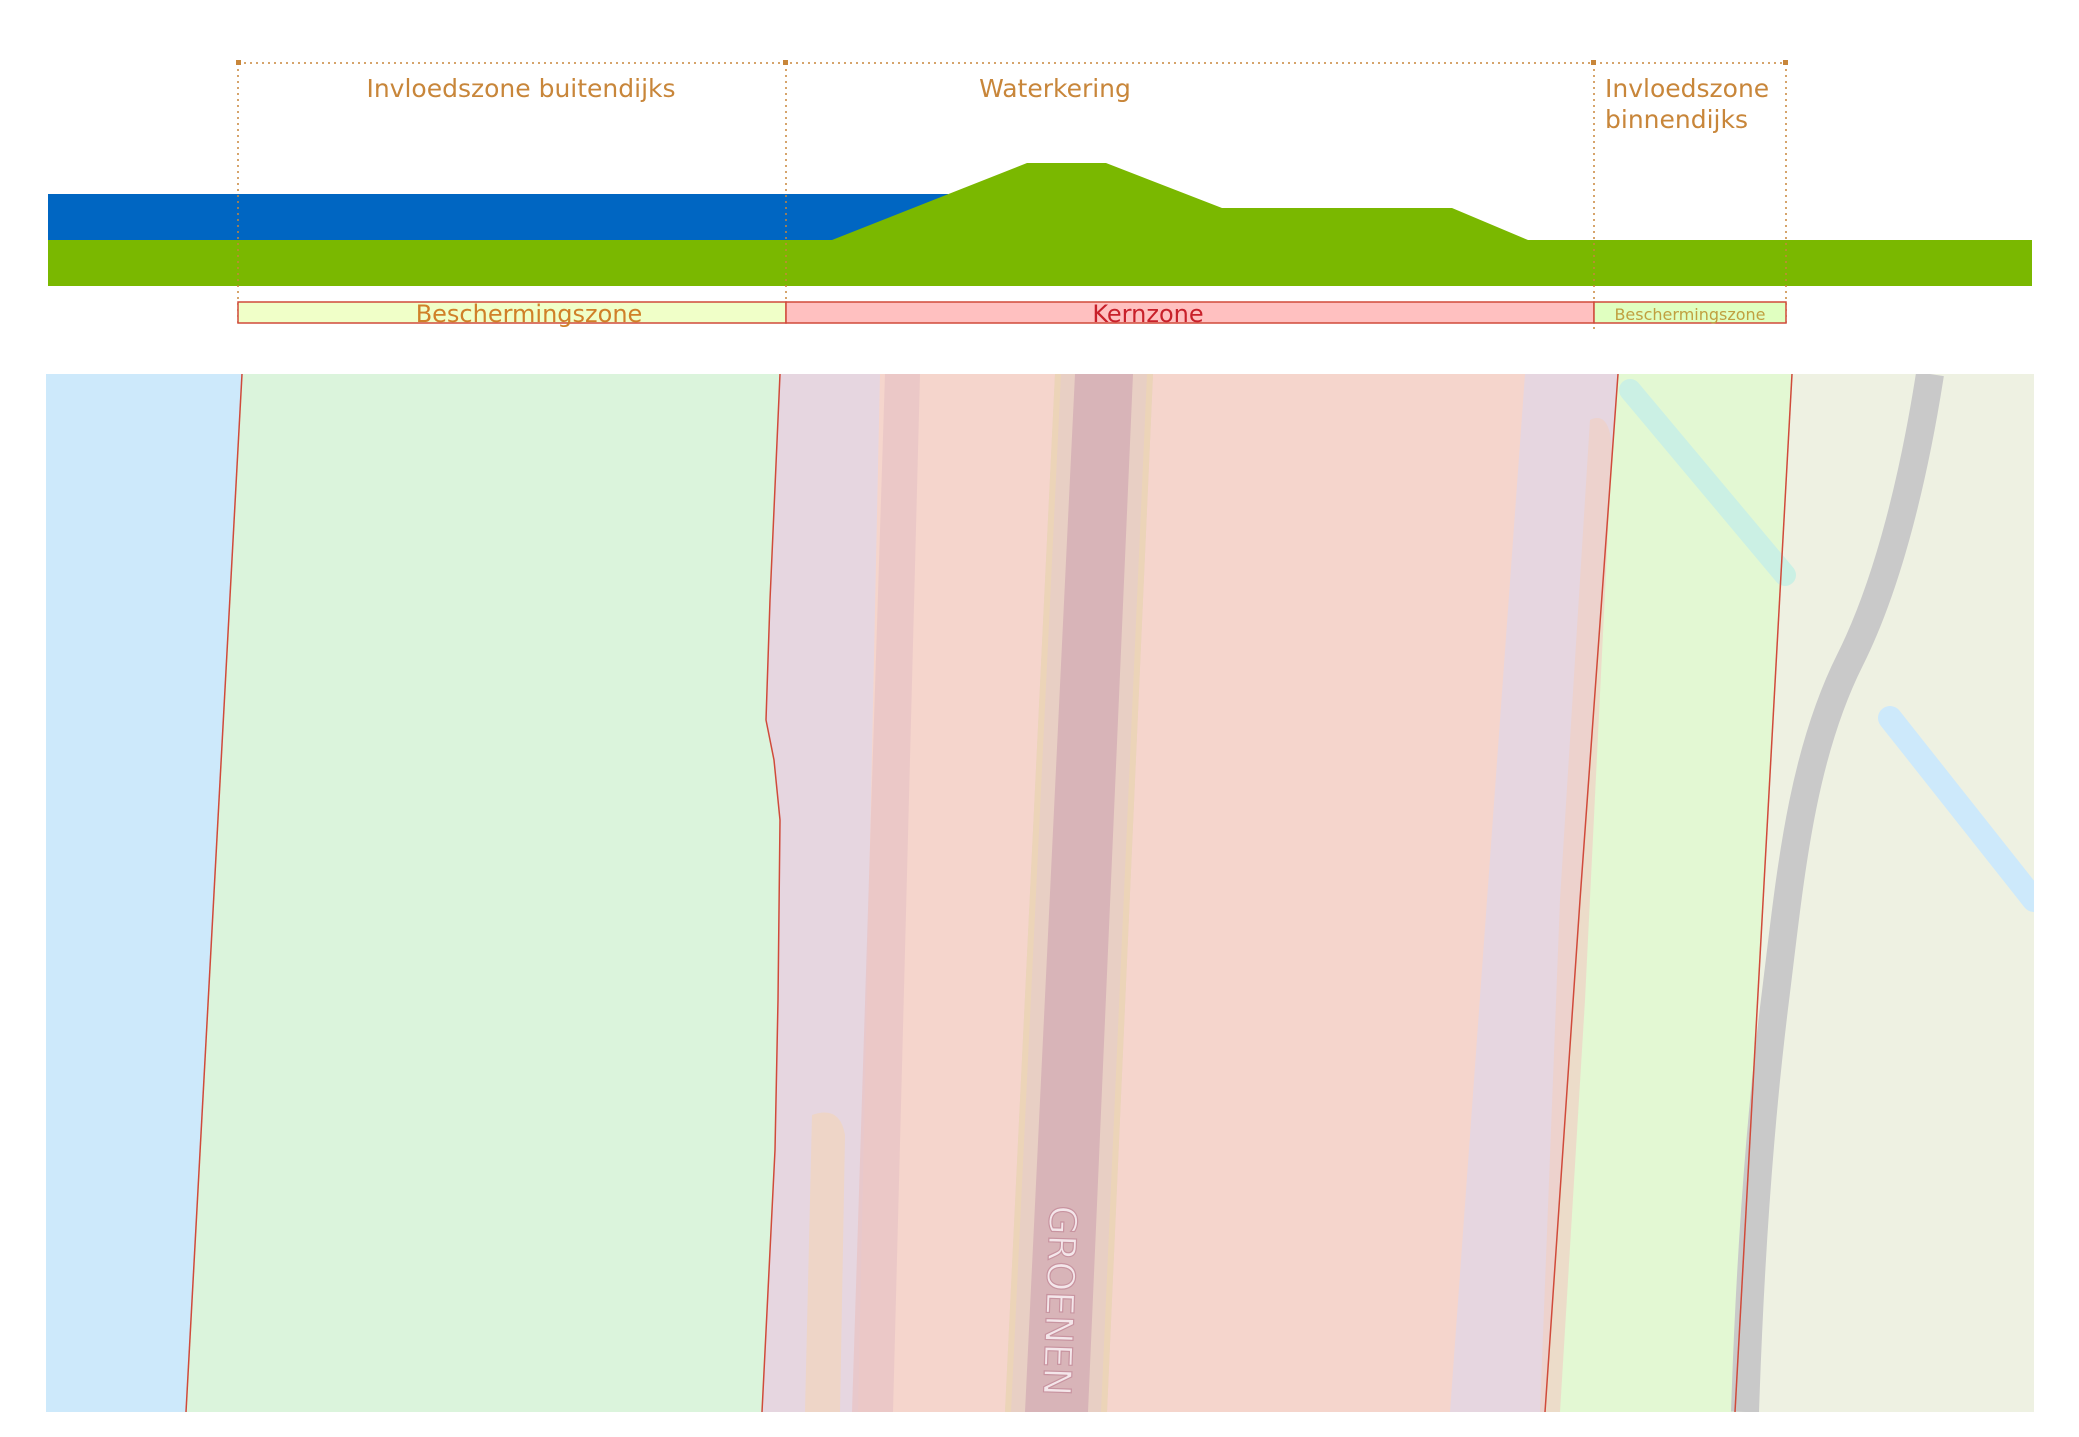 Image resolution: width=2079 pixels, height=1437 pixels. I want to click on zone-label-inner-influence-line2: binnendijks, so click(1676, 119).